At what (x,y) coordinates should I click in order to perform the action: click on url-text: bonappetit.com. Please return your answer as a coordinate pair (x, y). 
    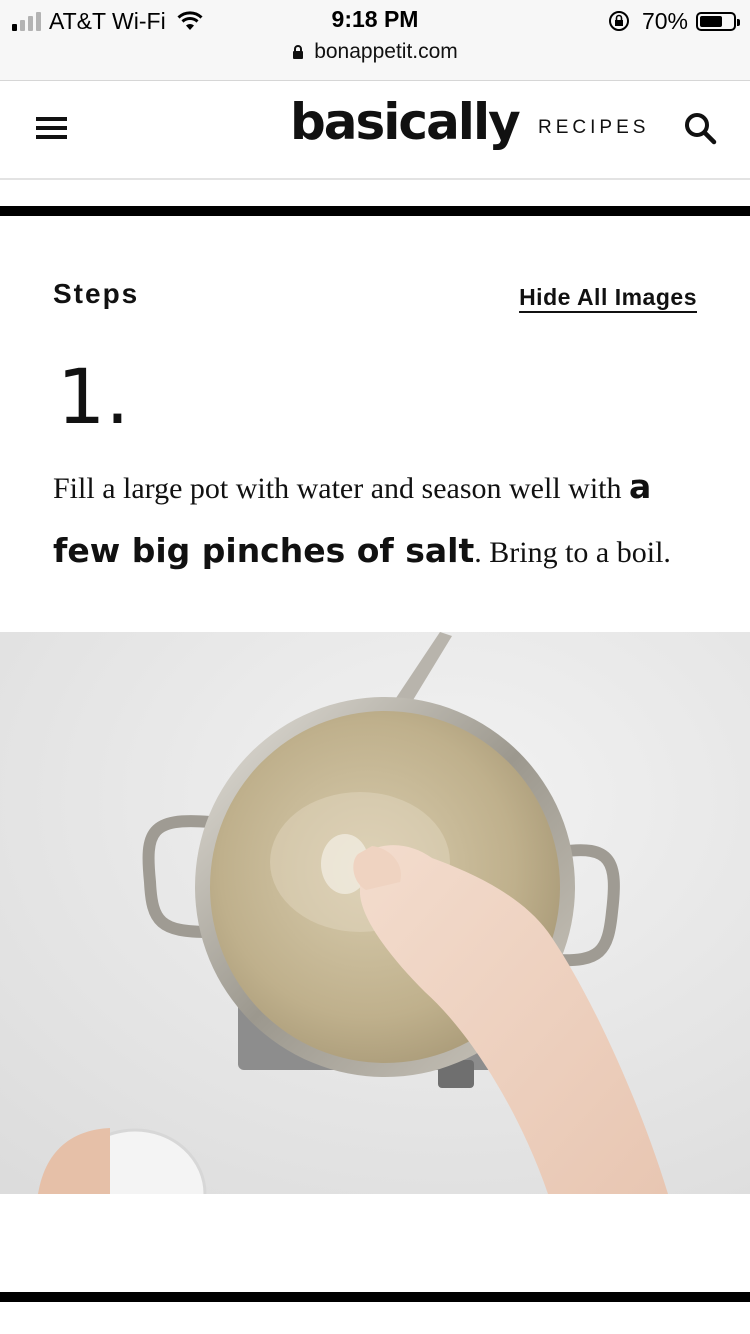
    Looking at the image, I should click on (386, 51).